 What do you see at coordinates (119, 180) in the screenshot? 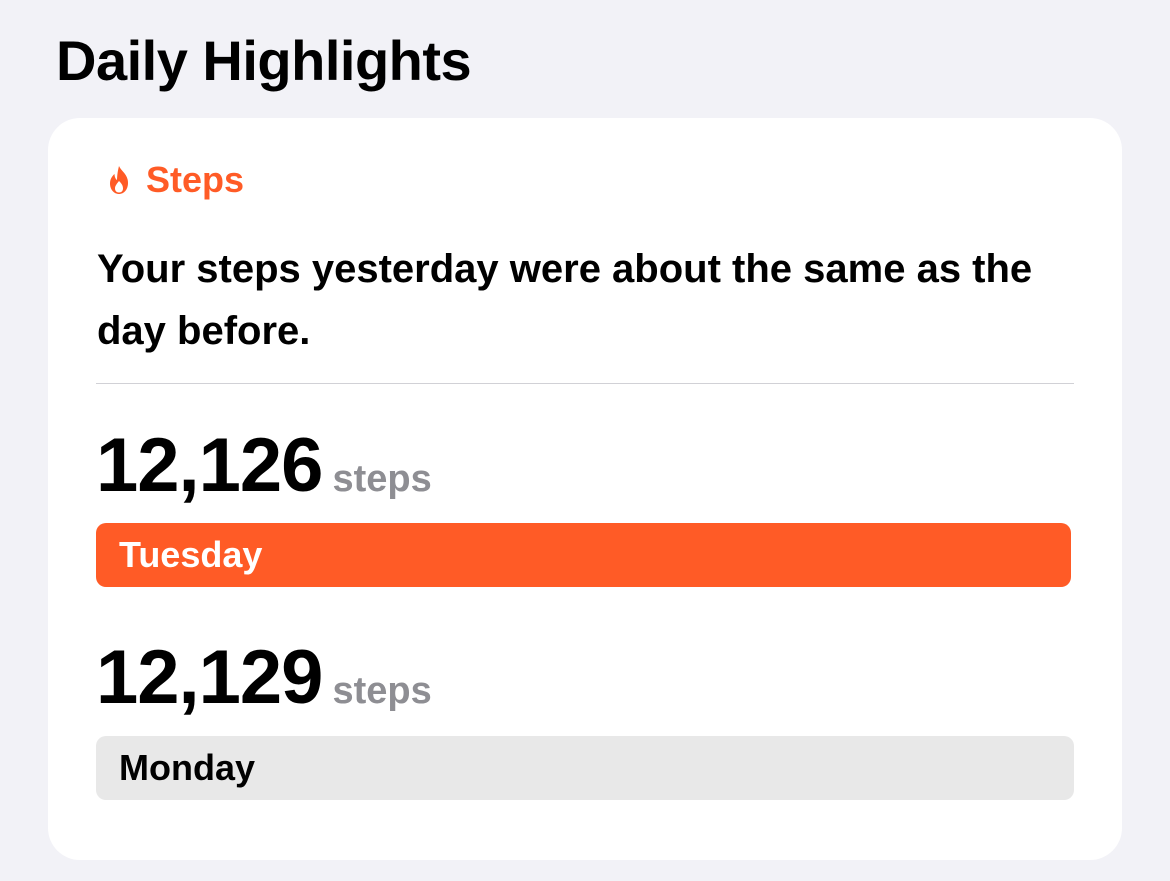
I see `flame-icon` at bounding box center [119, 180].